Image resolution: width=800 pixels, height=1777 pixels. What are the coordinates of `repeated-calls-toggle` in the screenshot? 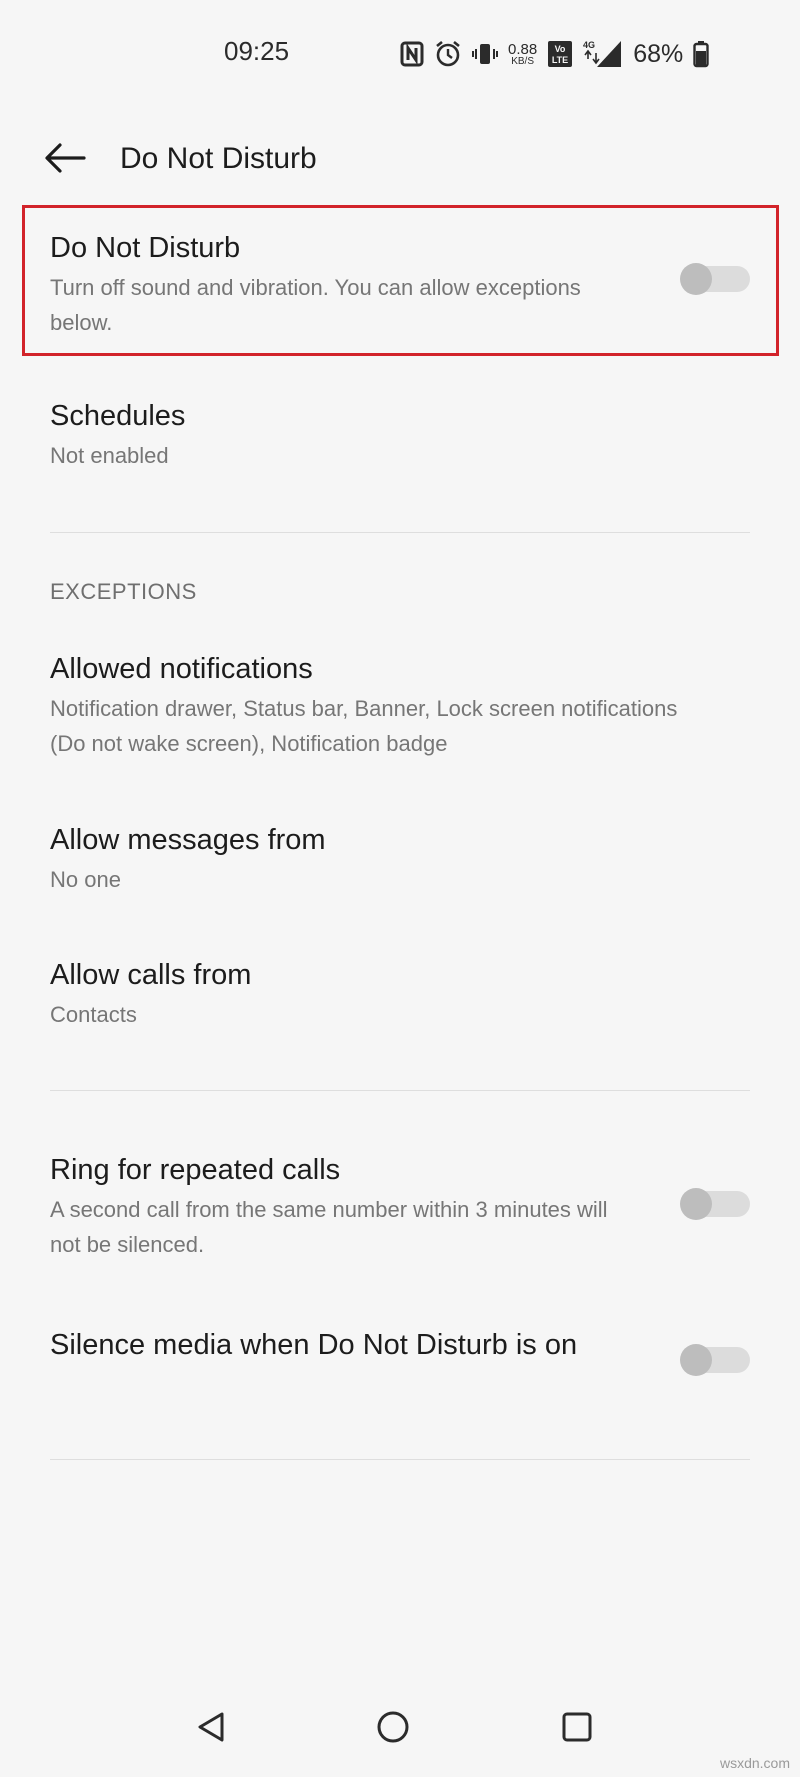 It's located at (715, 1204).